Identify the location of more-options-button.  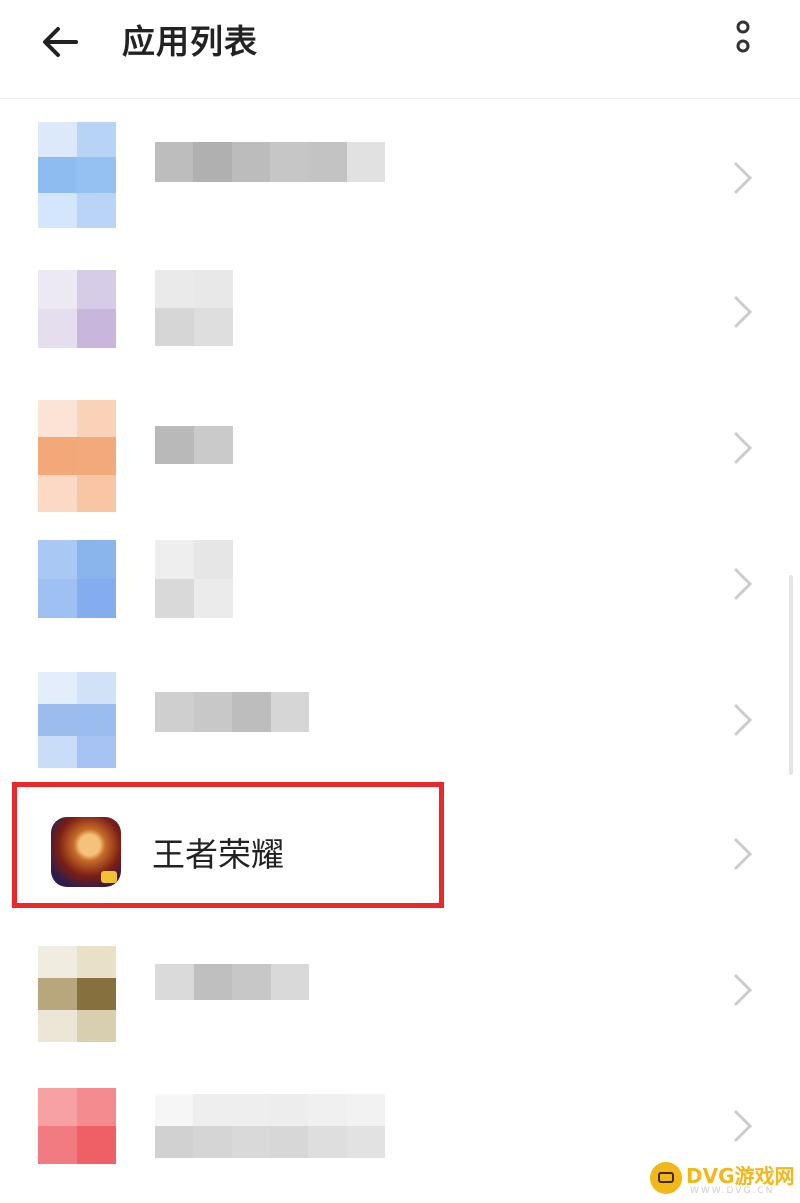
(743, 40).